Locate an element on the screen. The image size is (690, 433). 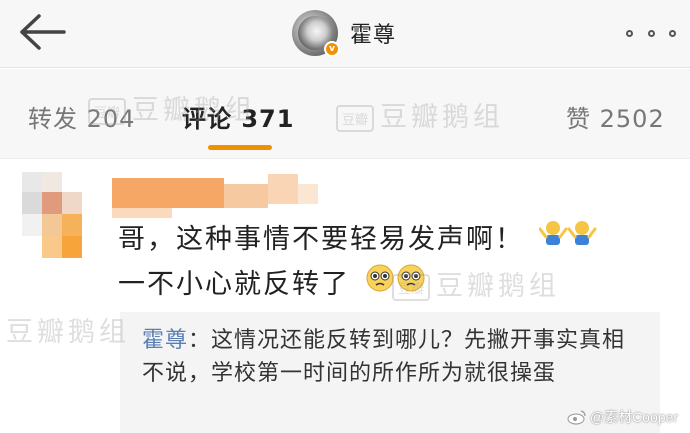
tab-like: 赞 2502 is located at coordinates (615, 116).